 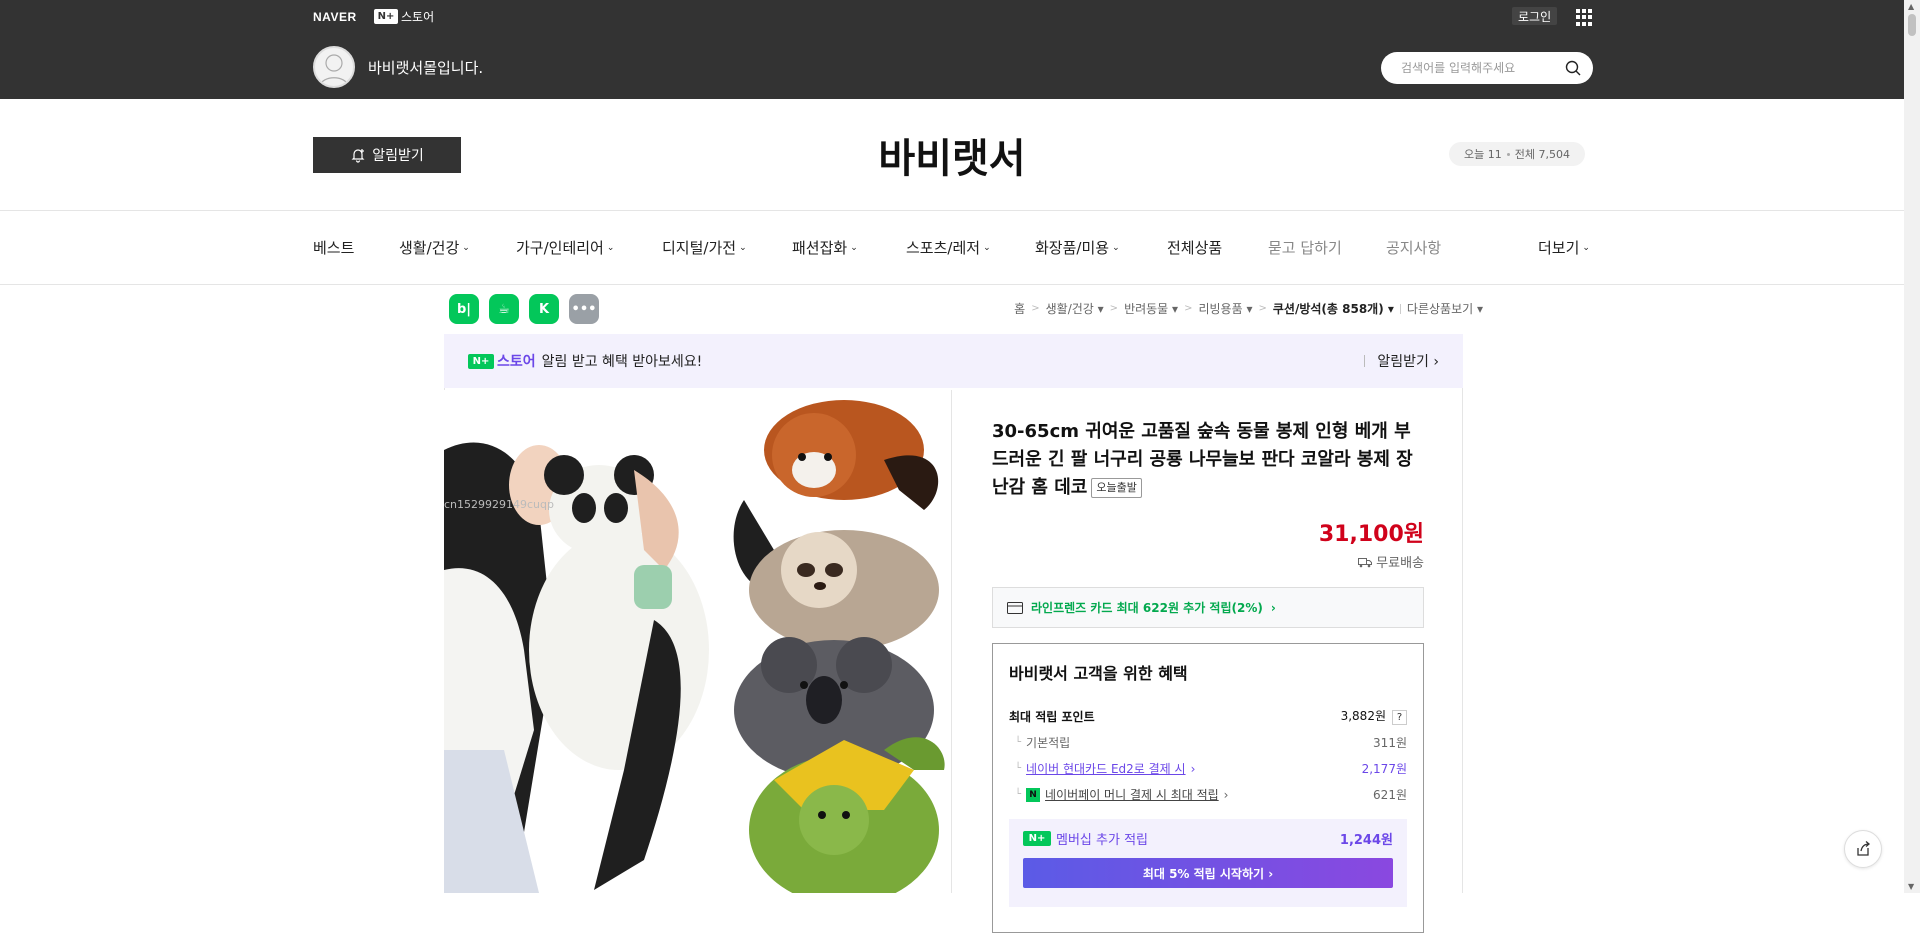 What do you see at coordinates (1365, 562) in the screenshot?
I see `truck-icon` at bounding box center [1365, 562].